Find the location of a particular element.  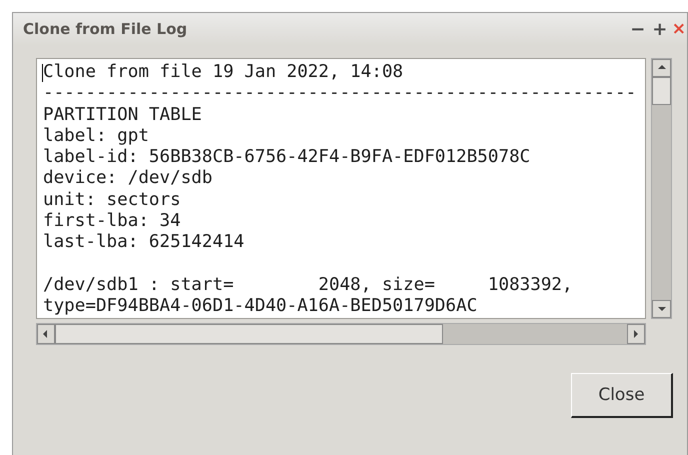

log-line: type=DF94BBA4-06D1-4D40-A16A-BED50179D6AC is located at coordinates (260, 307).